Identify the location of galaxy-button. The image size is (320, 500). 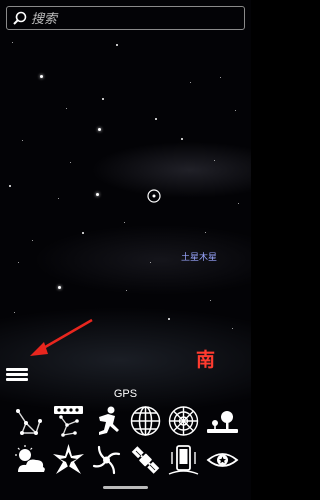
(106, 460).